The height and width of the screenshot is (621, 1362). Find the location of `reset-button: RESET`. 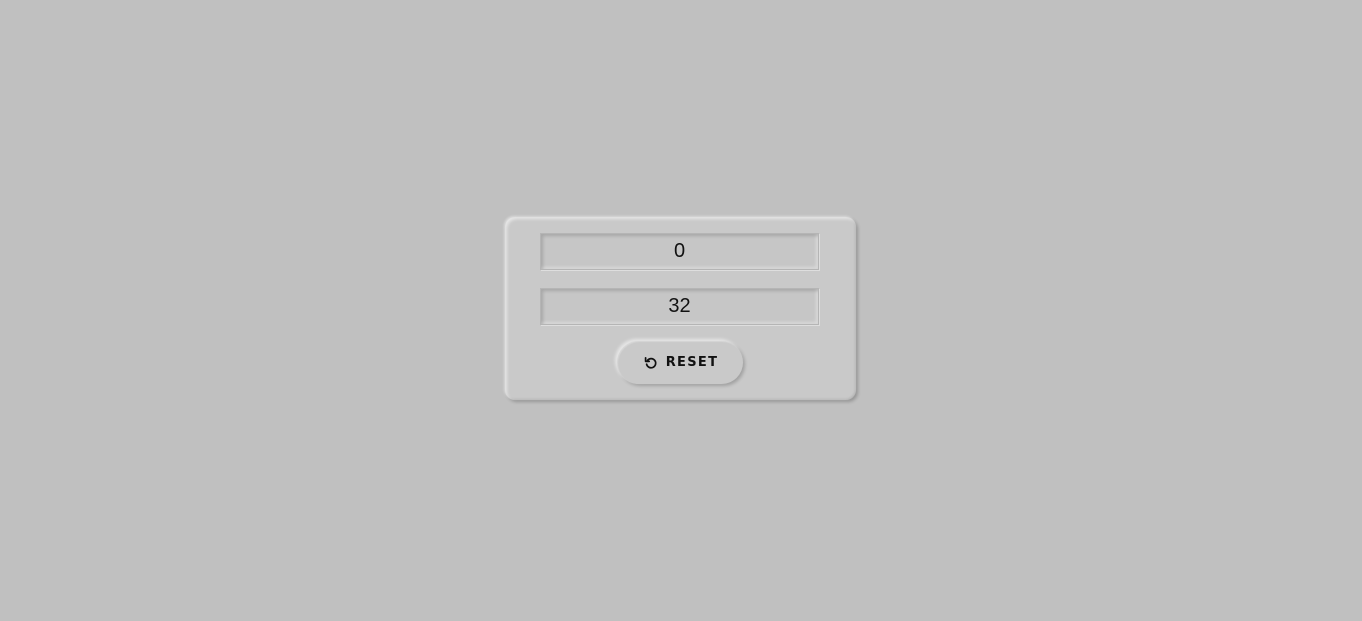

reset-button: RESET is located at coordinates (680, 362).